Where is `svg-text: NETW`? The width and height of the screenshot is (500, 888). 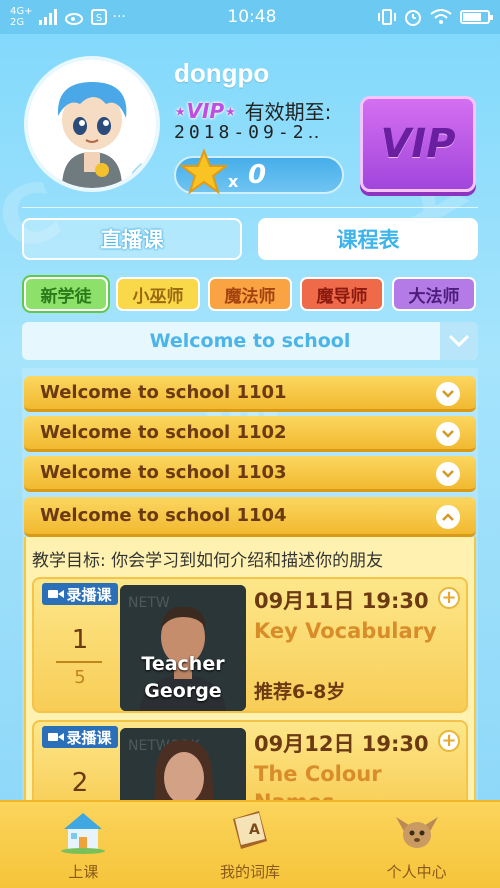
svg-text: NETW is located at coordinates (149, 603).